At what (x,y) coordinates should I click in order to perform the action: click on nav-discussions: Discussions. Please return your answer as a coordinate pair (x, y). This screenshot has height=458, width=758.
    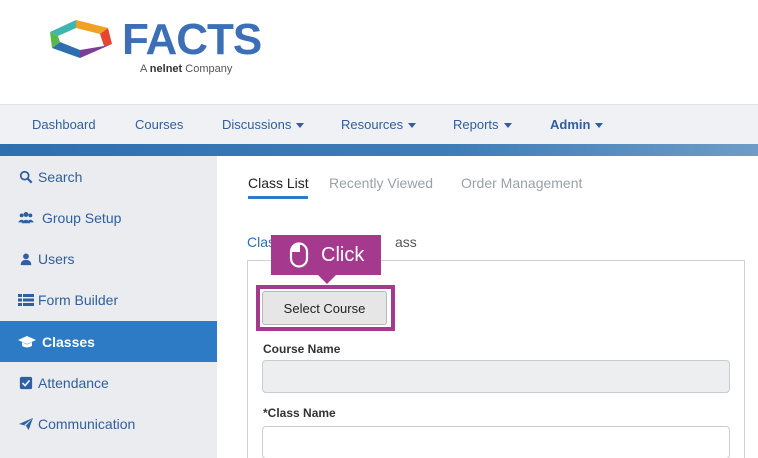
    Looking at the image, I should click on (263, 125).